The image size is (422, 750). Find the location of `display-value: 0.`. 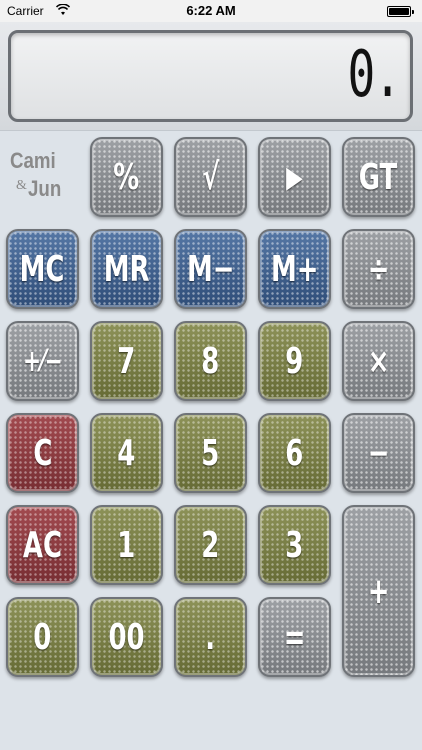

display-value: 0. is located at coordinates (374, 75).